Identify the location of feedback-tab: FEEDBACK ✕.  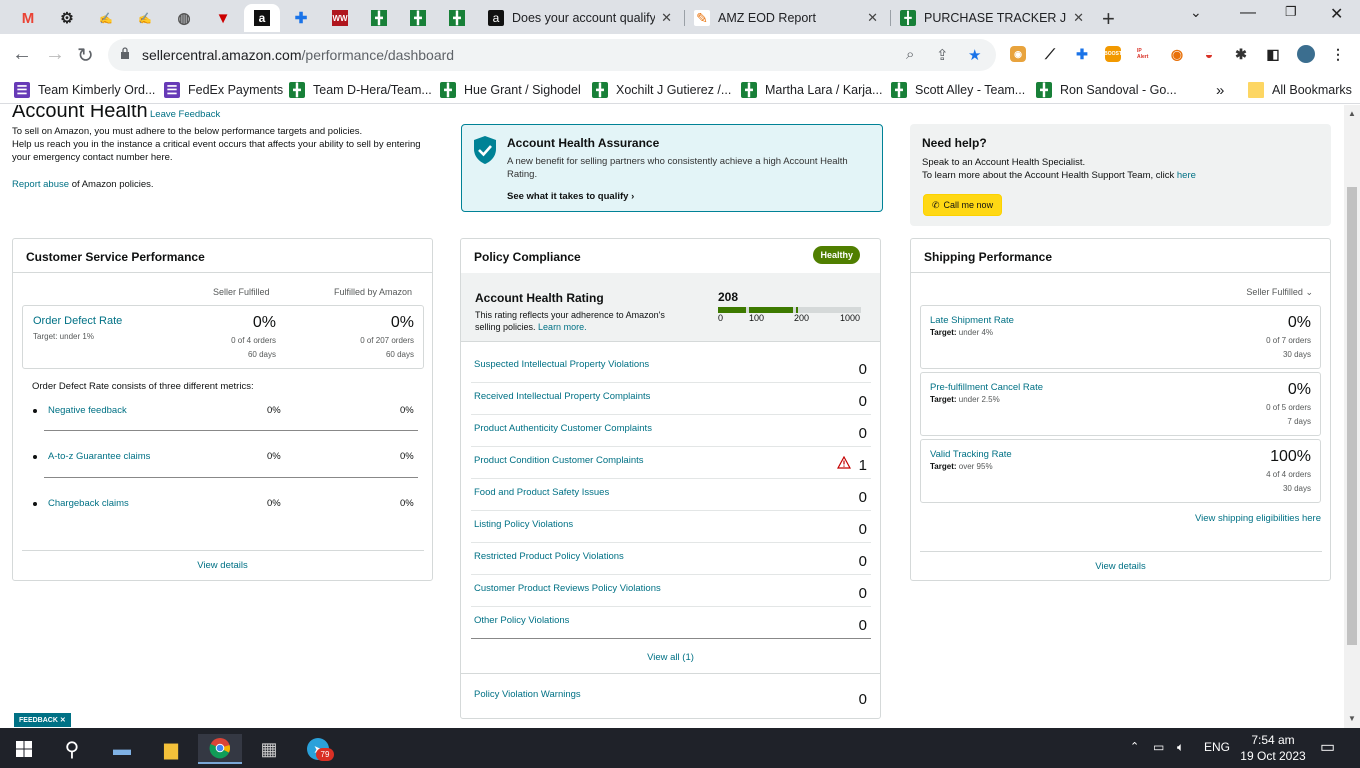
(42, 720).